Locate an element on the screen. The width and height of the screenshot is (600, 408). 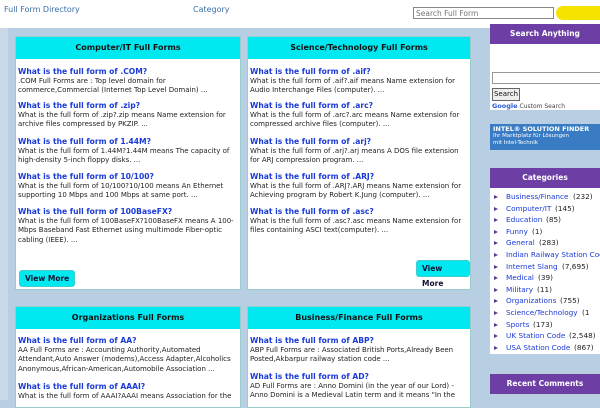
panel-title: Science/Technology Full Forms is located at coordinates (359, 48).